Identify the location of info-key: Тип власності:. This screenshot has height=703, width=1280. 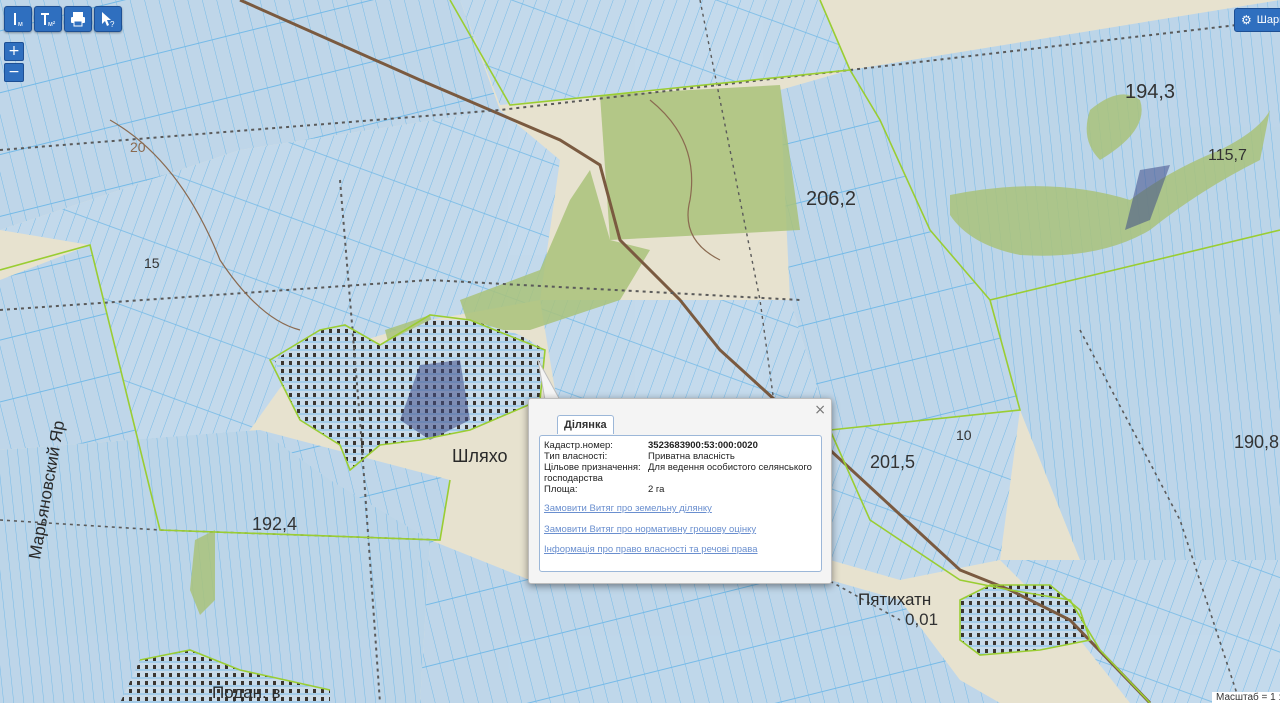
(576, 456).